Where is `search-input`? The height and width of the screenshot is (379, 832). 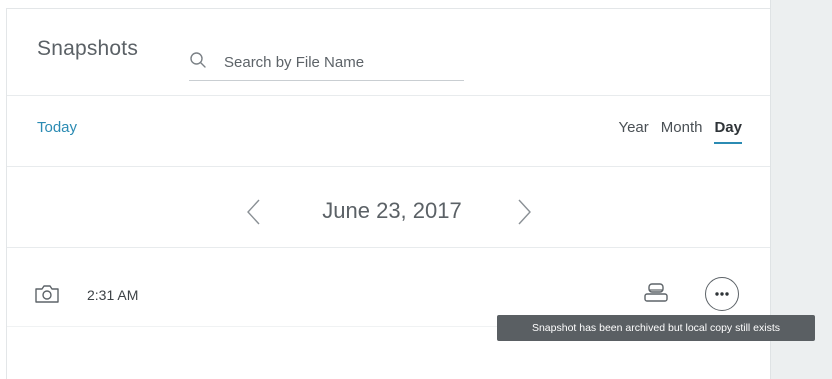 search-input is located at coordinates (341, 62).